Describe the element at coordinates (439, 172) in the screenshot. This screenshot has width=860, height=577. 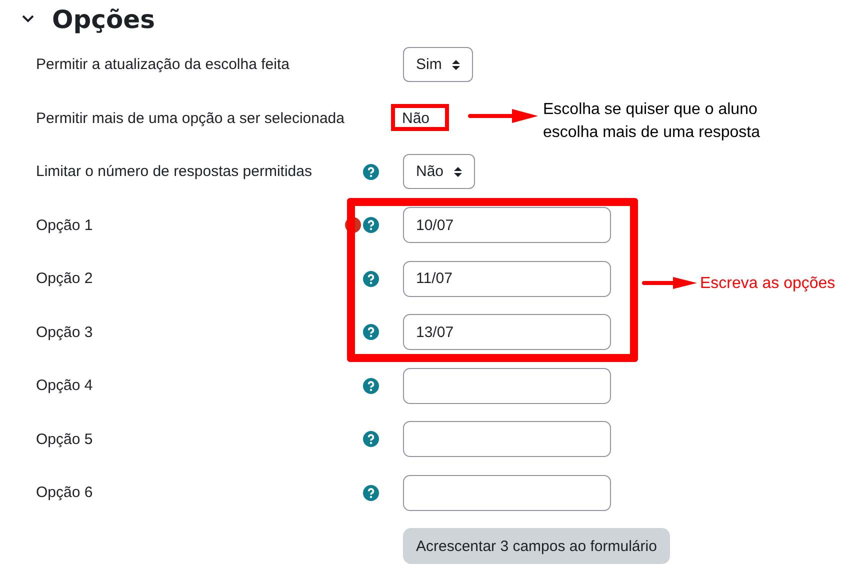
I see `select-dropdown: Não` at that location.